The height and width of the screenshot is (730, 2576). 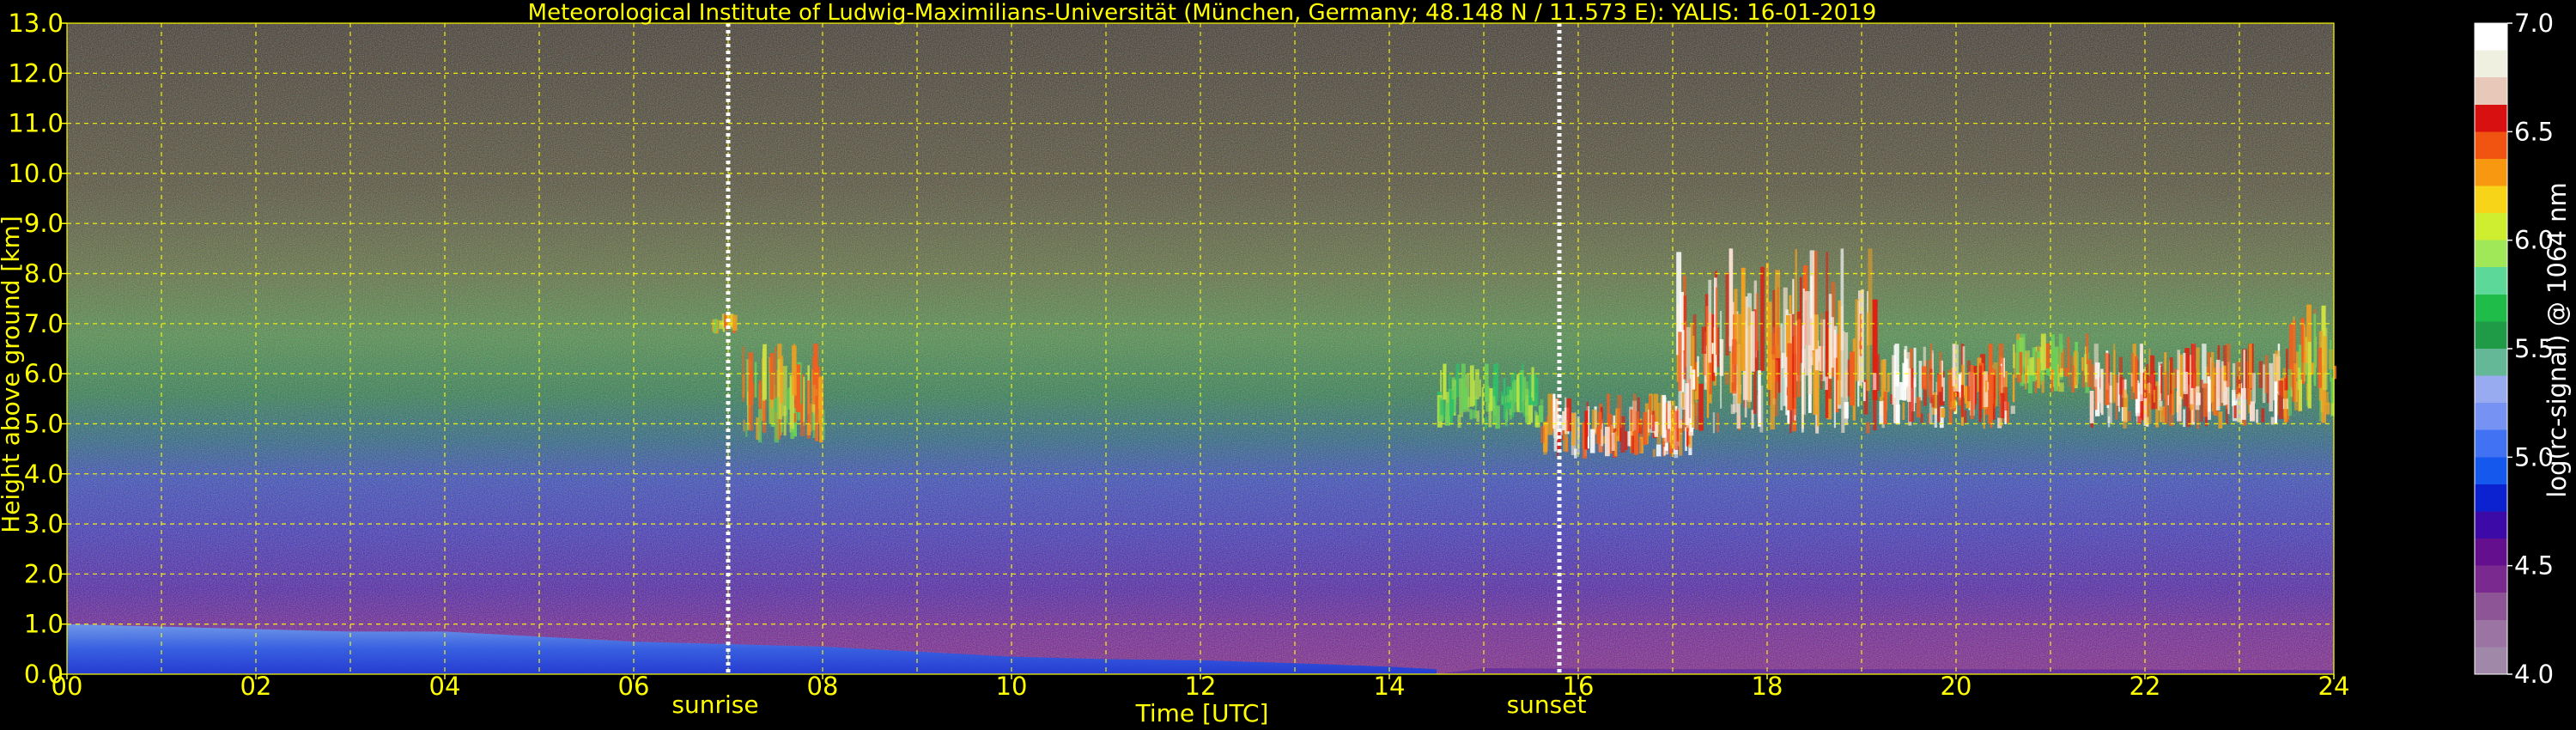 What do you see at coordinates (36, 123) in the screenshot?
I see `y-tick-label: 11.0` at bounding box center [36, 123].